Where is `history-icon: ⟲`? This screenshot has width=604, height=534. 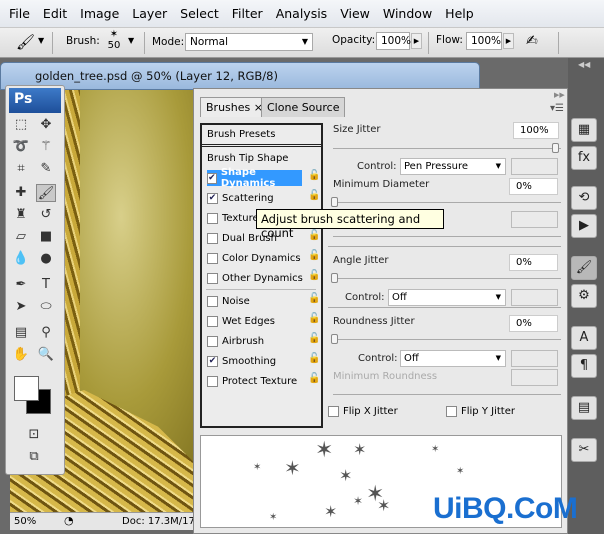
history-icon: ⟲ is located at coordinates (584, 198).